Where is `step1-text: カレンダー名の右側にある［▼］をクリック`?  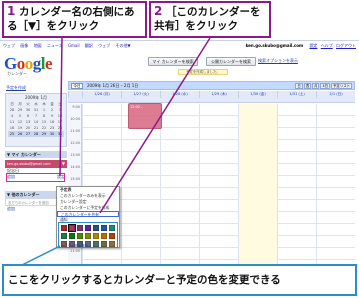
step1-text: カレンダー名の右側にある［▼］をクリック is located at coordinates (71, 19).